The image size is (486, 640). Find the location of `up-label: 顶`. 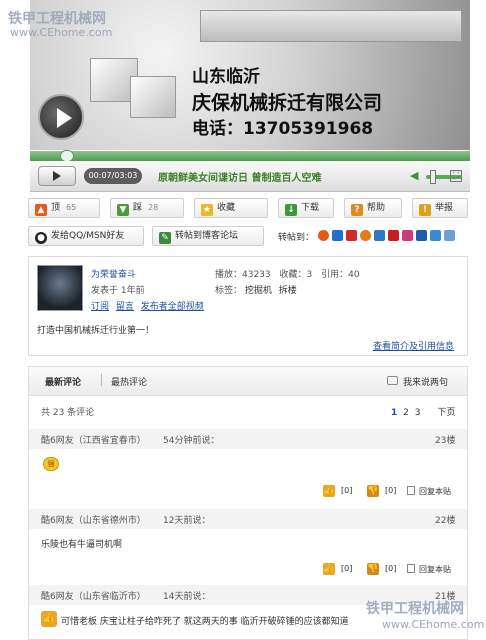

up-label: 顶 is located at coordinates (56, 208).